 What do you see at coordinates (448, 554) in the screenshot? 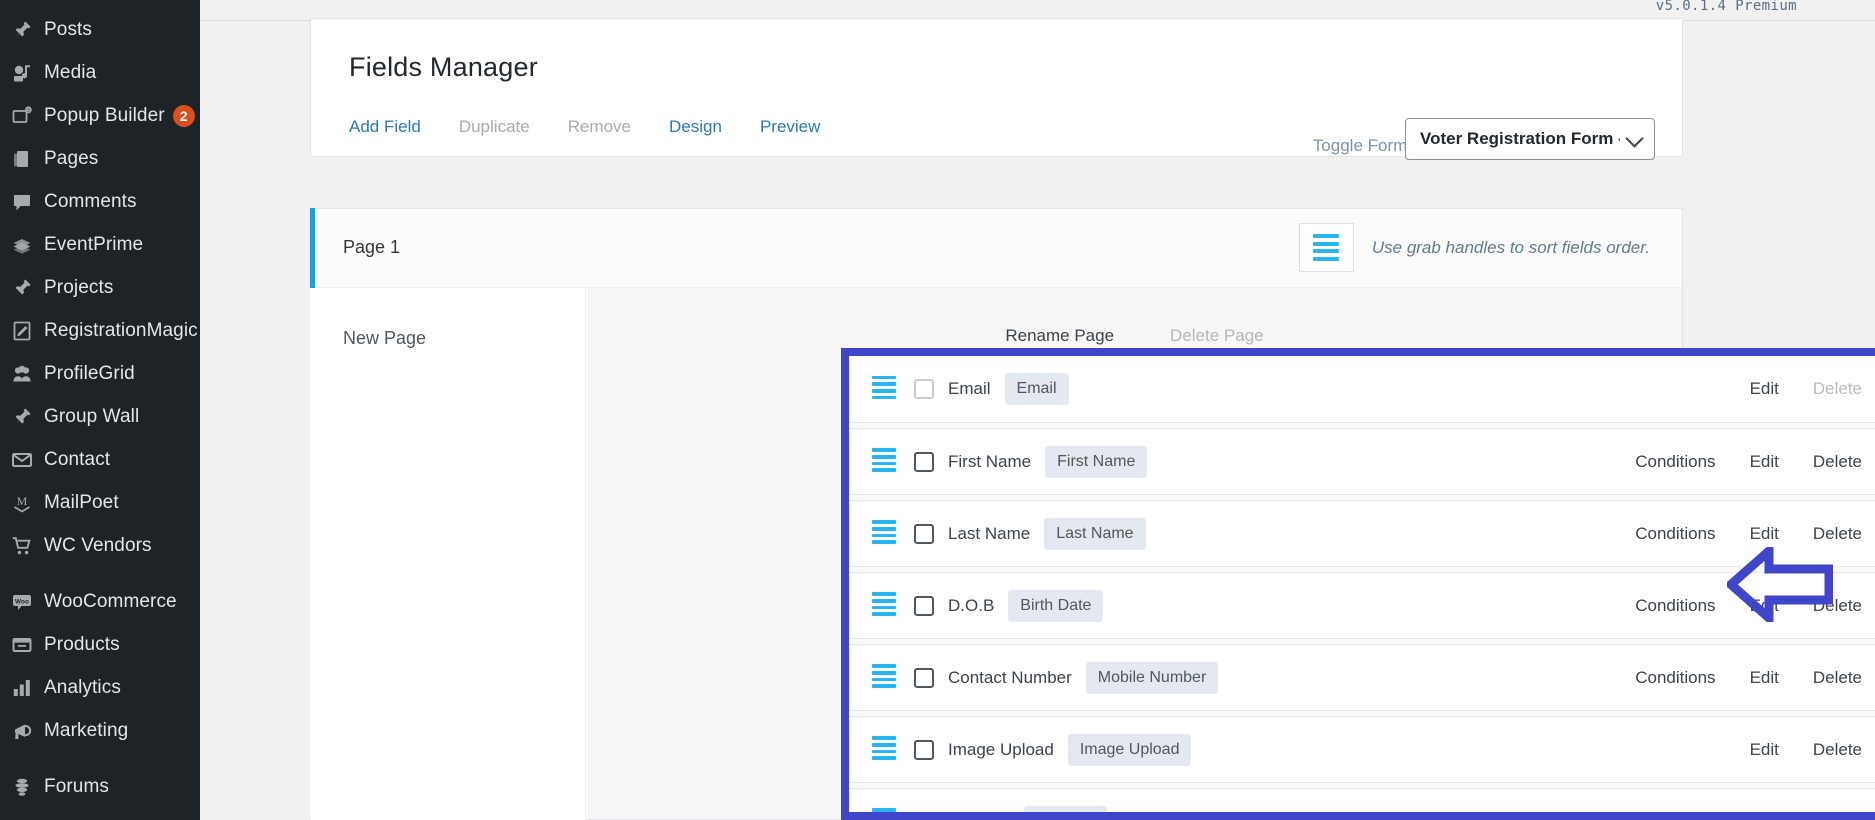
I see `page-list-column: New Page` at bounding box center [448, 554].